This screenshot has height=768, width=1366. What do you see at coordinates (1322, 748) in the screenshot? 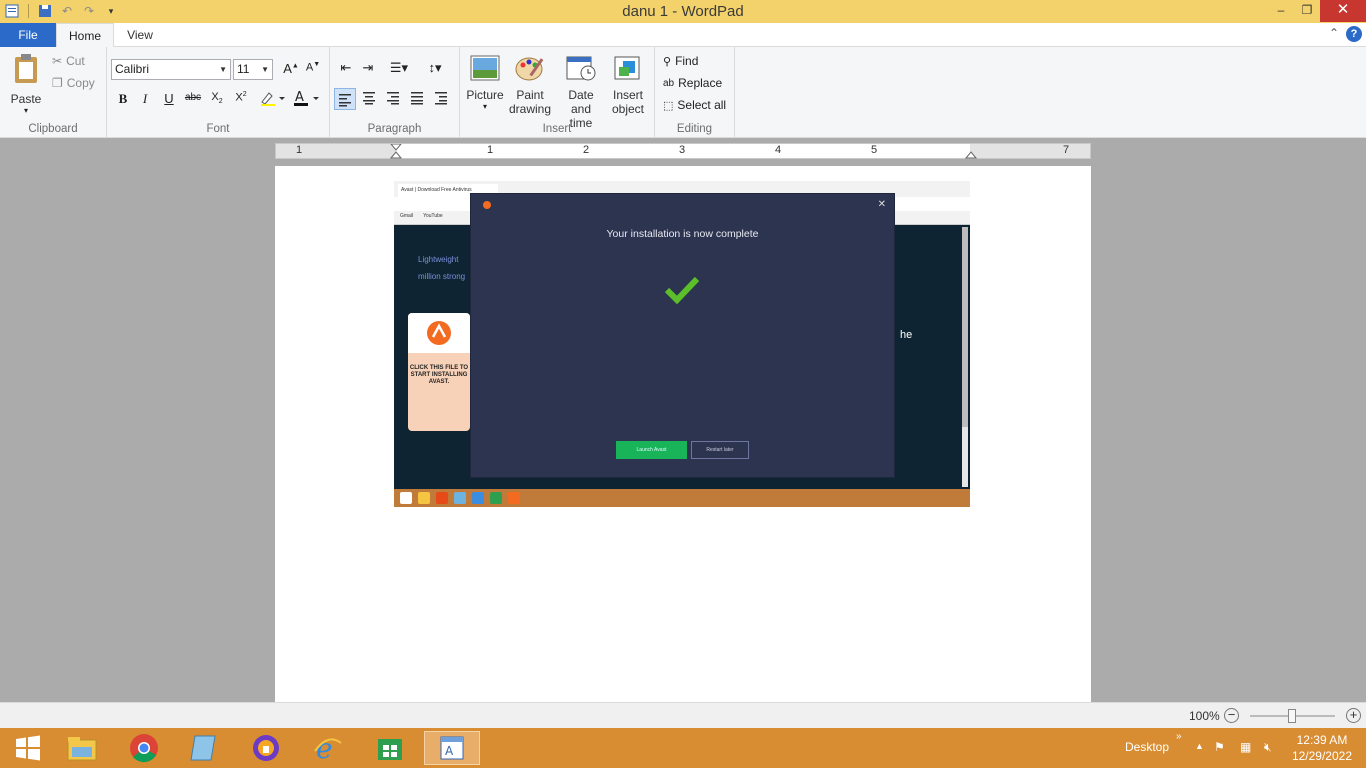
I see `system-clock: 12:39 AM 12/29/2022` at bounding box center [1322, 748].